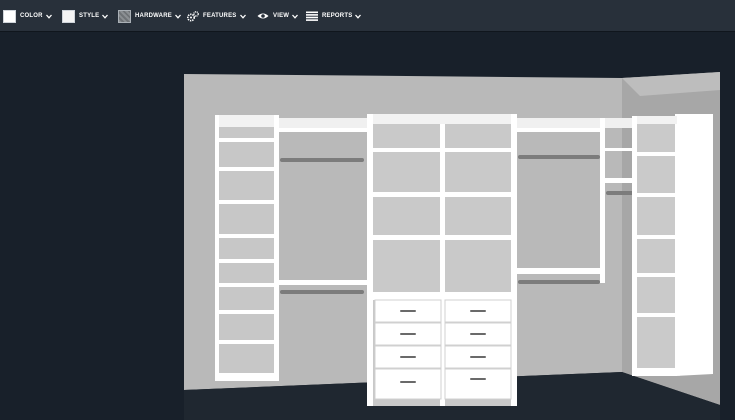  Describe the element at coordinates (31, 16) in the screenshot. I see `color-menu-label: COLOR` at that location.